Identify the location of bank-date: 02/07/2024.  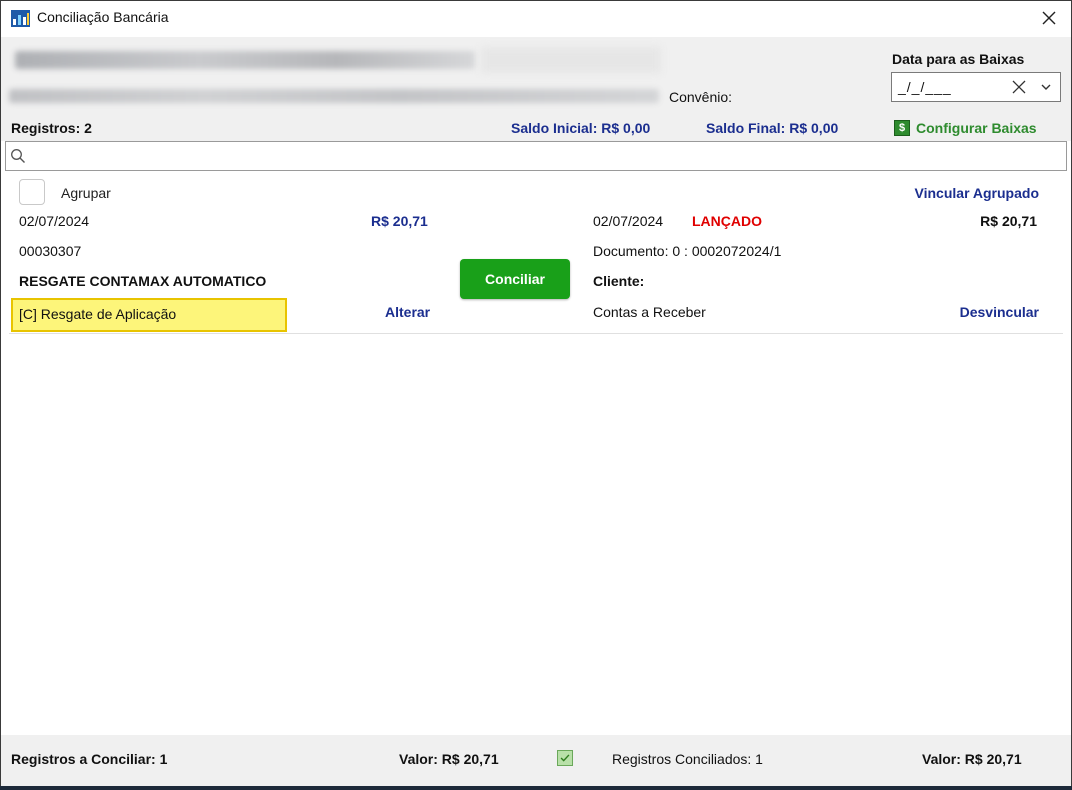
(54, 221).